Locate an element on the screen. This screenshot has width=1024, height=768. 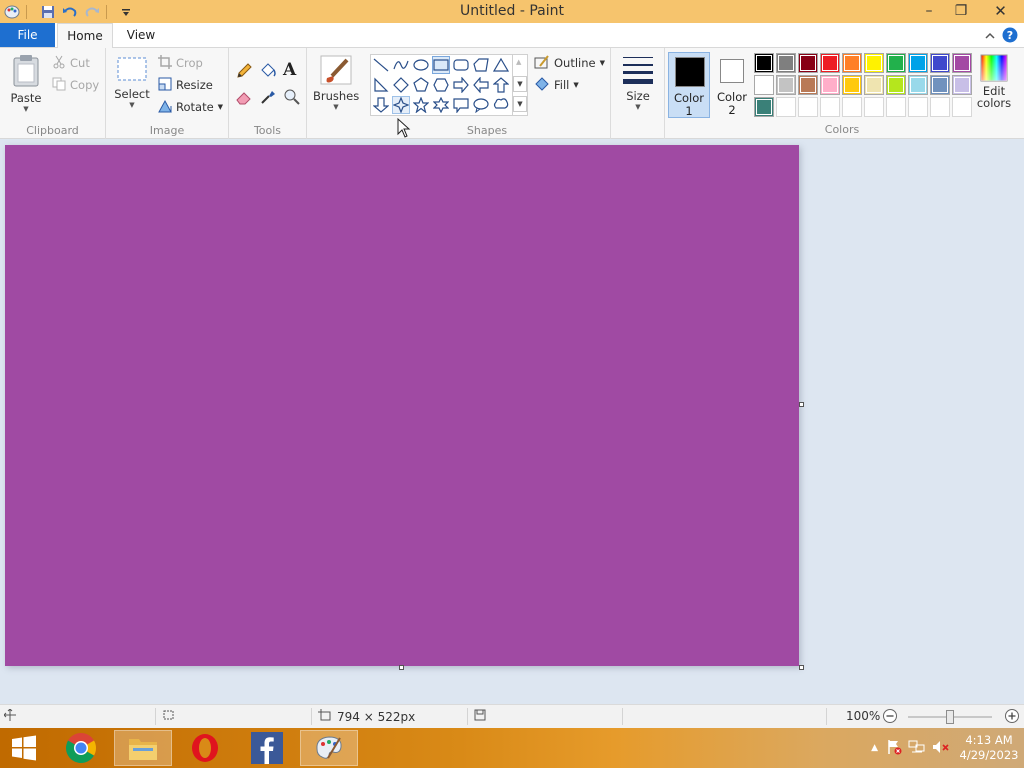
resize-handle-right is located at coordinates (801, 404).